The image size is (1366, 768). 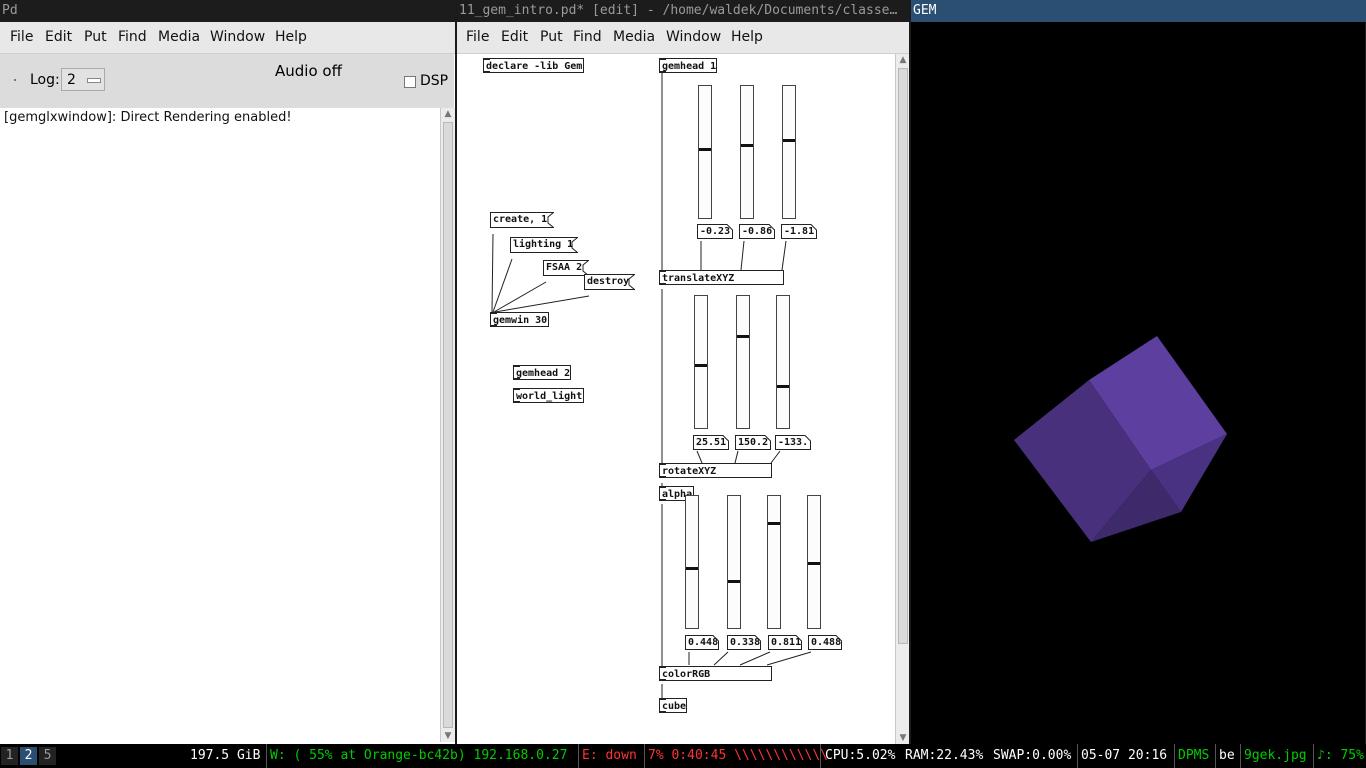 What do you see at coordinates (734, 562) in the screenshot?
I see `color-g-slider` at bounding box center [734, 562].